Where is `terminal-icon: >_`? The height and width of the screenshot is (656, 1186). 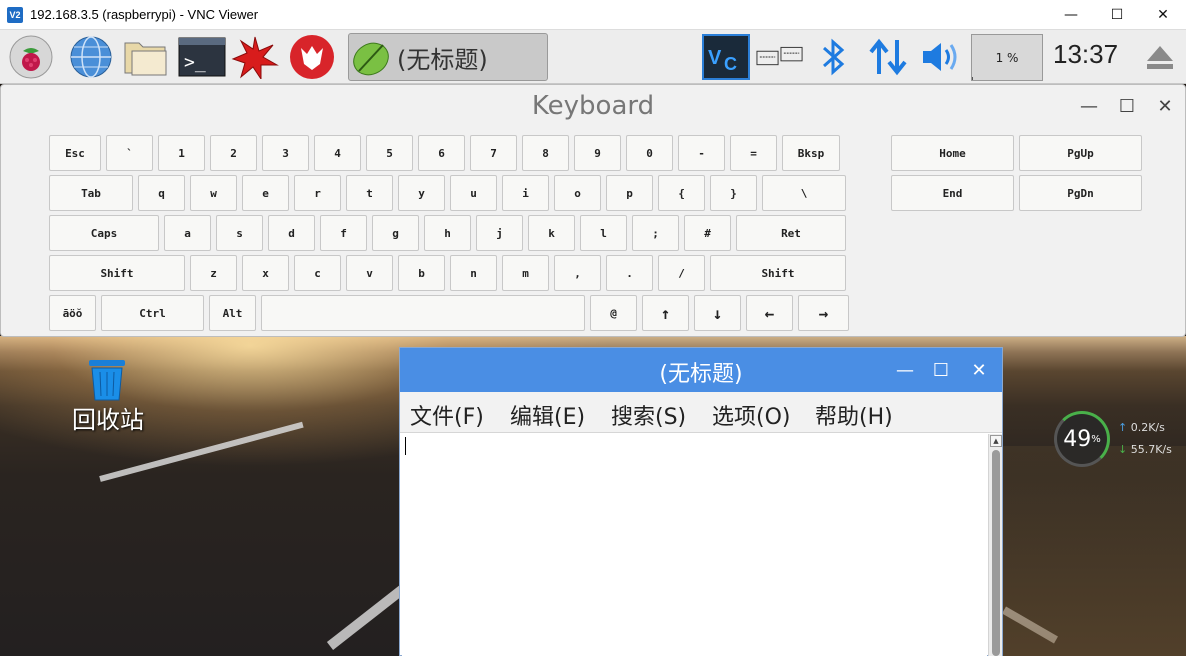 terminal-icon: >_ is located at coordinates (202, 57).